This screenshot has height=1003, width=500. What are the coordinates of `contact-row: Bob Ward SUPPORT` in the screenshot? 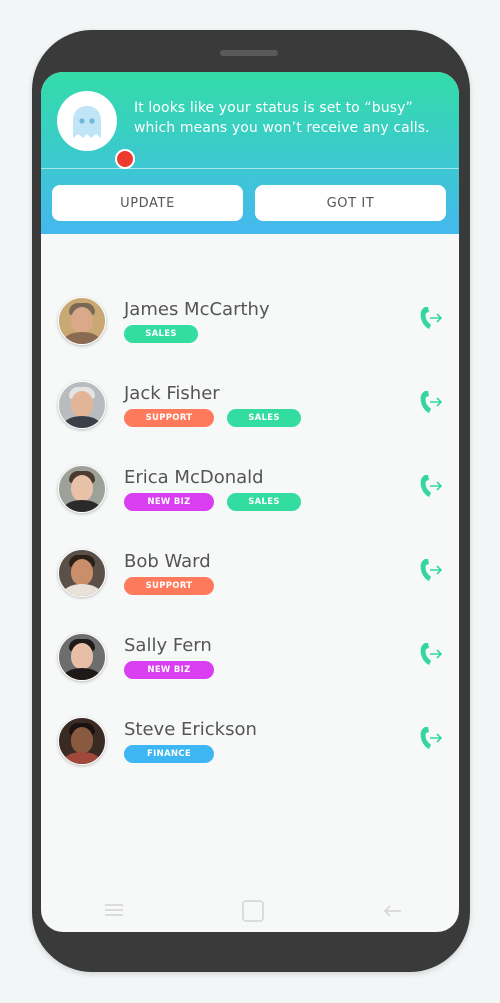 It's located at (250, 581).